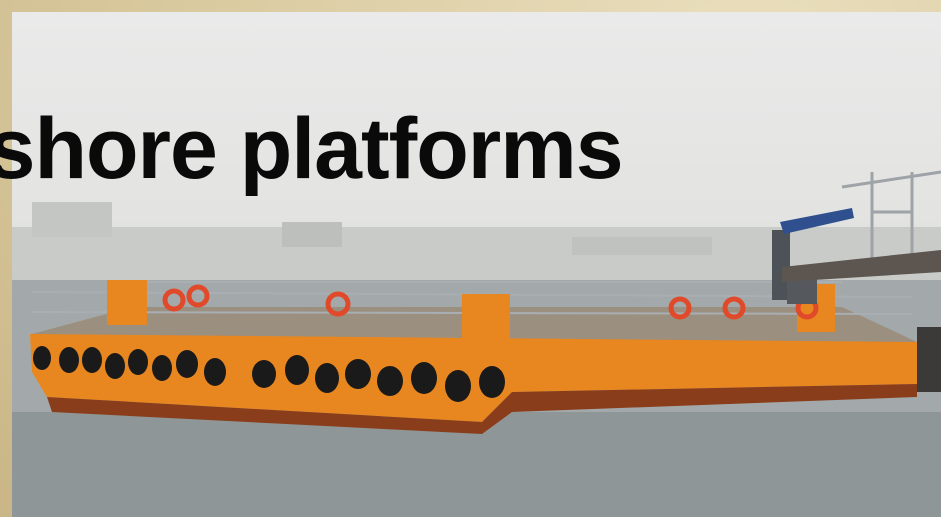  Describe the element at coordinates (312, 149) in the screenshot. I see `slide-title: fshore platforms` at that location.